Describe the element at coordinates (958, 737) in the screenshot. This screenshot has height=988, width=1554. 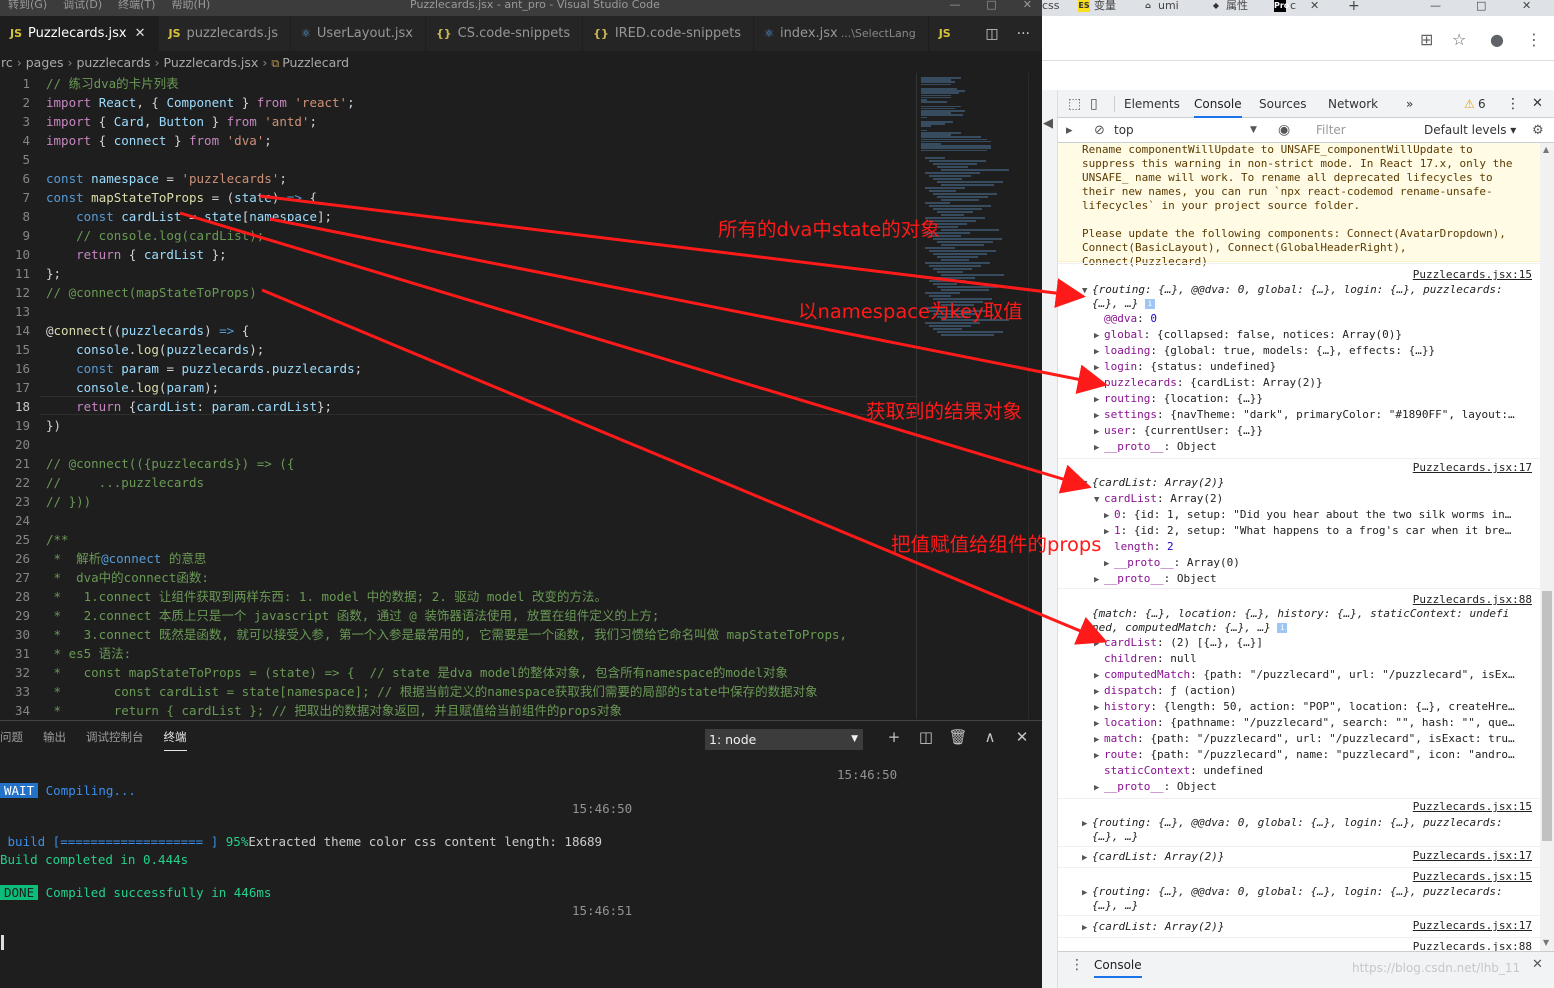
I see `trash-icon: 🗑` at that location.